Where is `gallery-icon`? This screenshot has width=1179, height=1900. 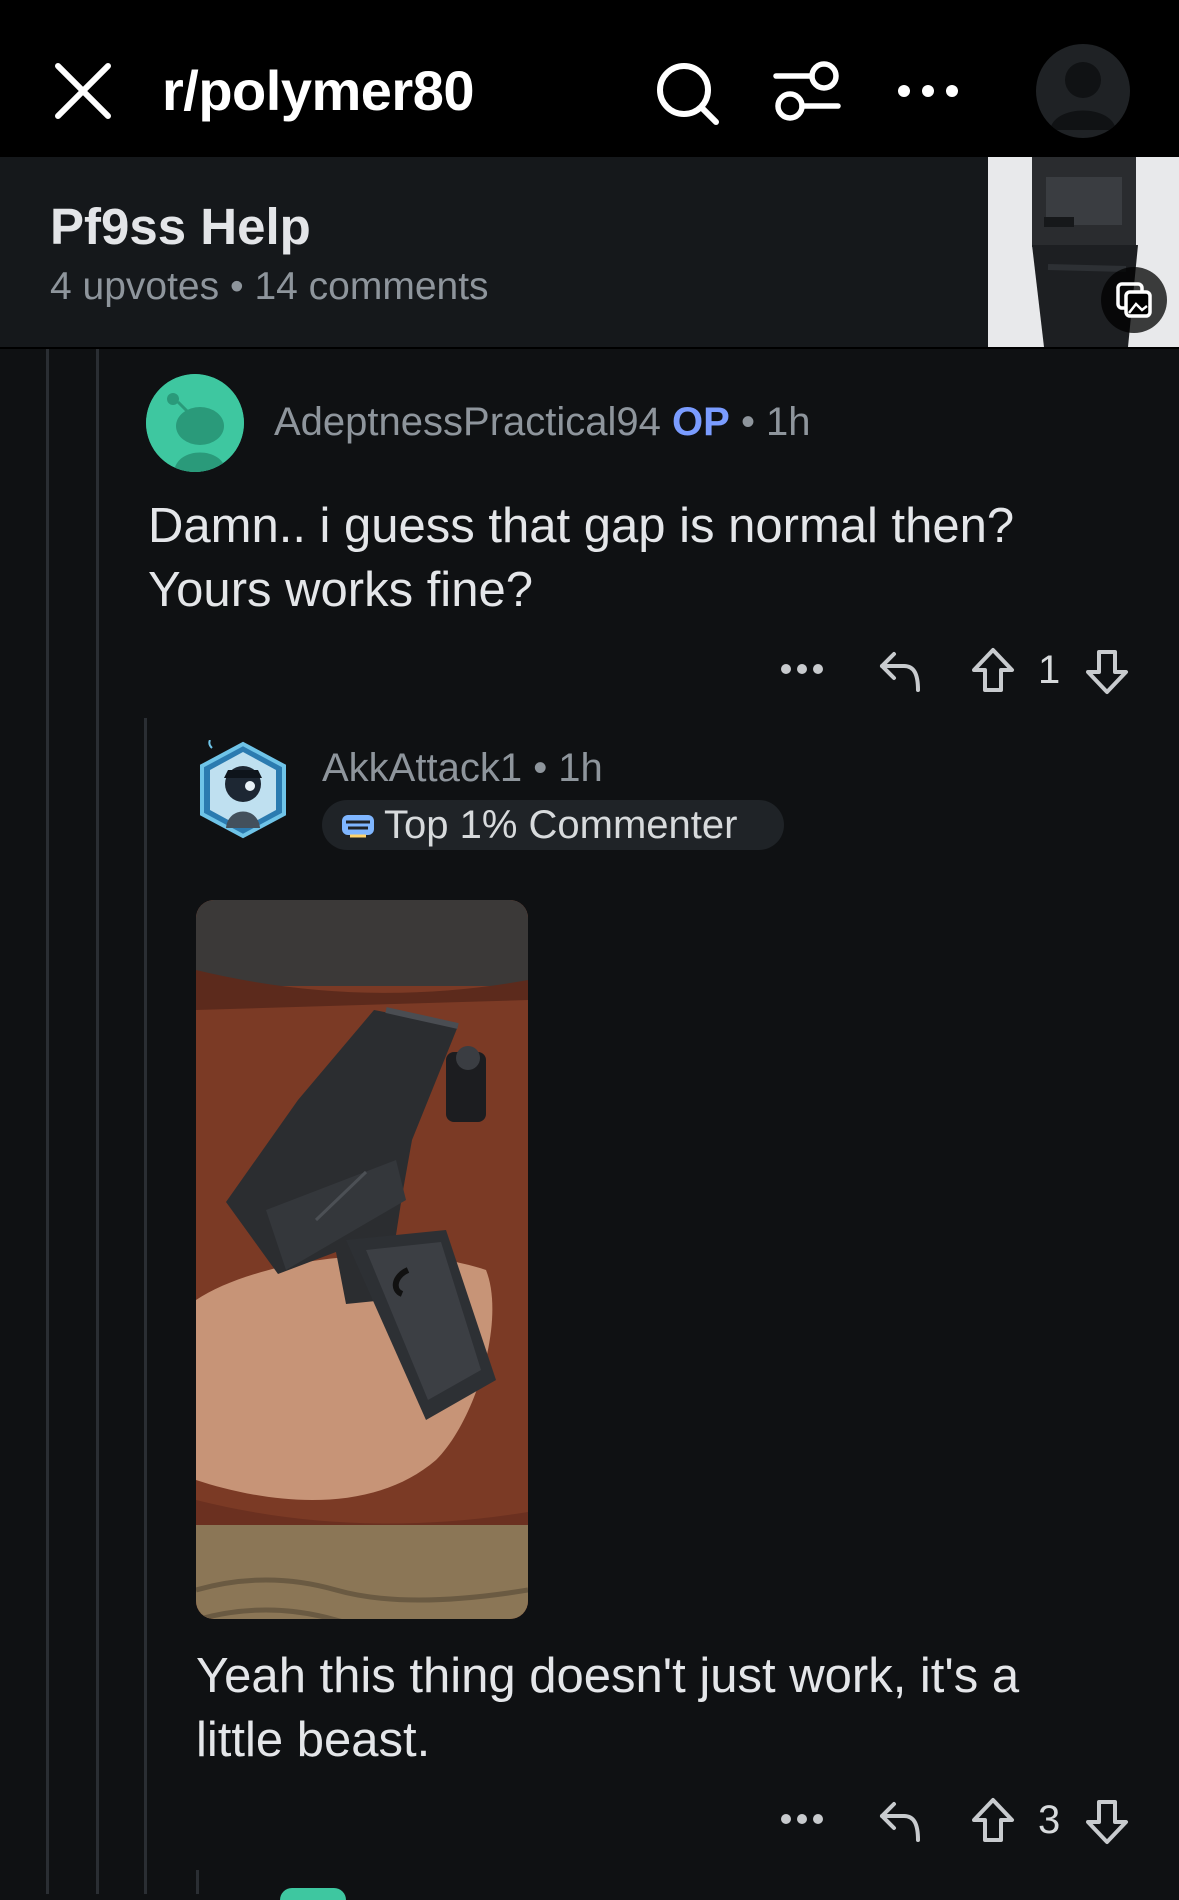 gallery-icon is located at coordinates (1134, 300).